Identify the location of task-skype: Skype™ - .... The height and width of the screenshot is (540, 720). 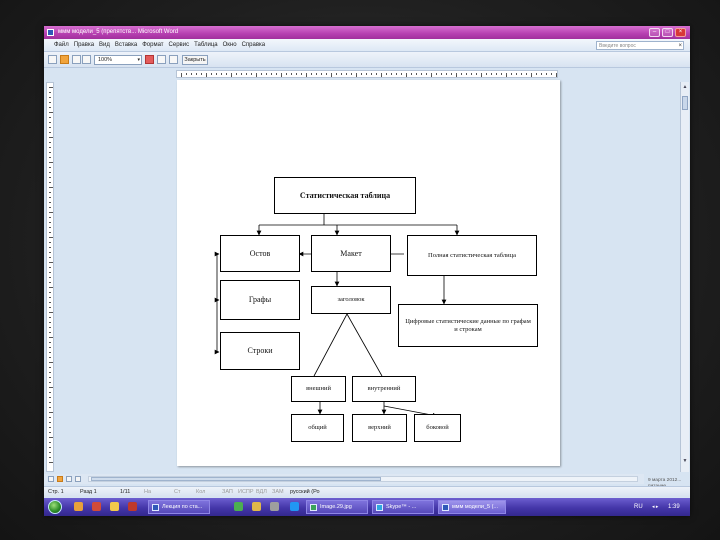
(403, 507).